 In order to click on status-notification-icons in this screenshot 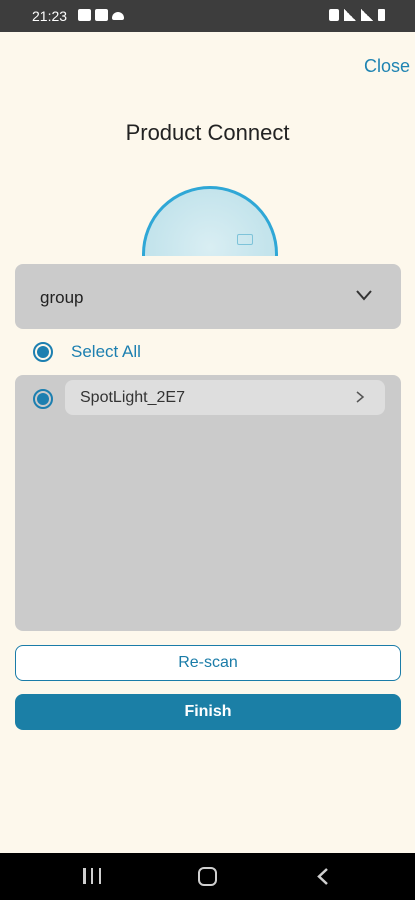, I will do `click(101, 15)`.